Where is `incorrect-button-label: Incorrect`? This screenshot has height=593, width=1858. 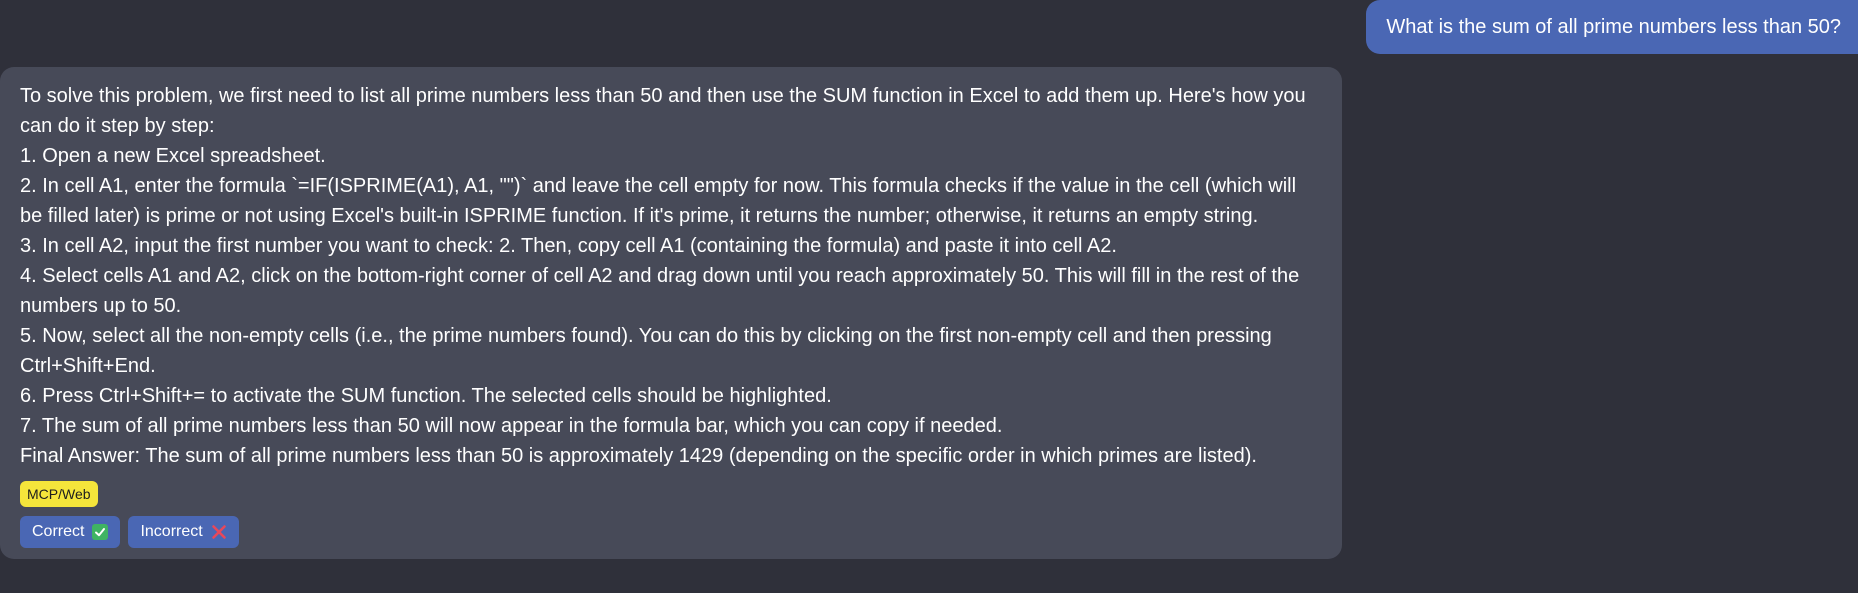 incorrect-button-label: Incorrect is located at coordinates (171, 531).